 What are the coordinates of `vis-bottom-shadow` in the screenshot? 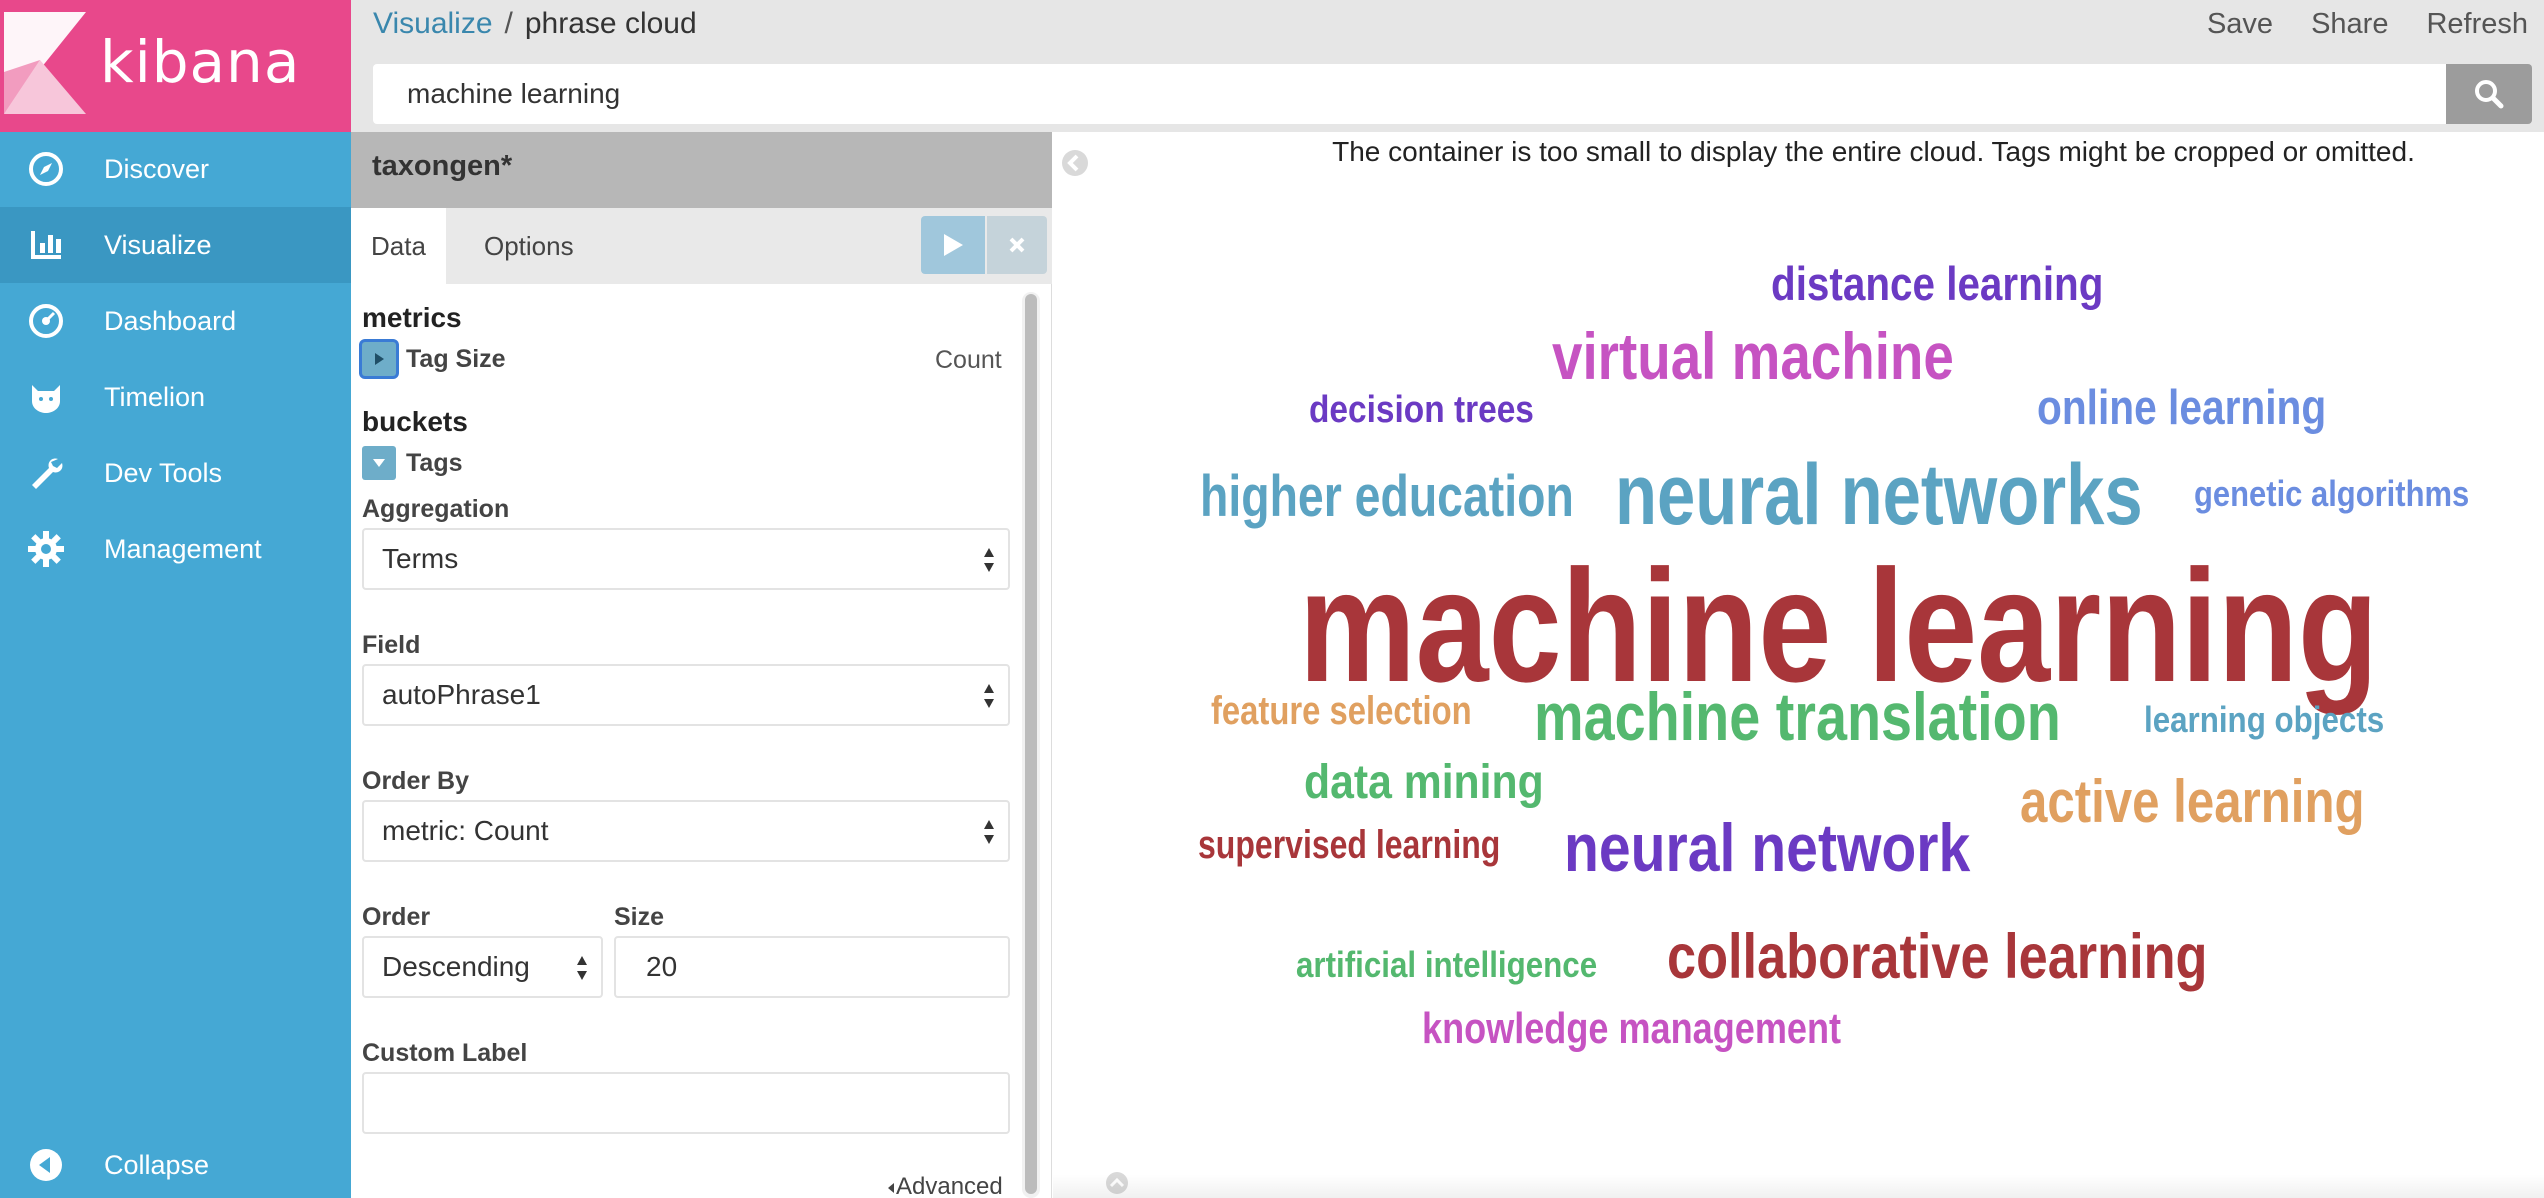 It's located at (1798, 1186).